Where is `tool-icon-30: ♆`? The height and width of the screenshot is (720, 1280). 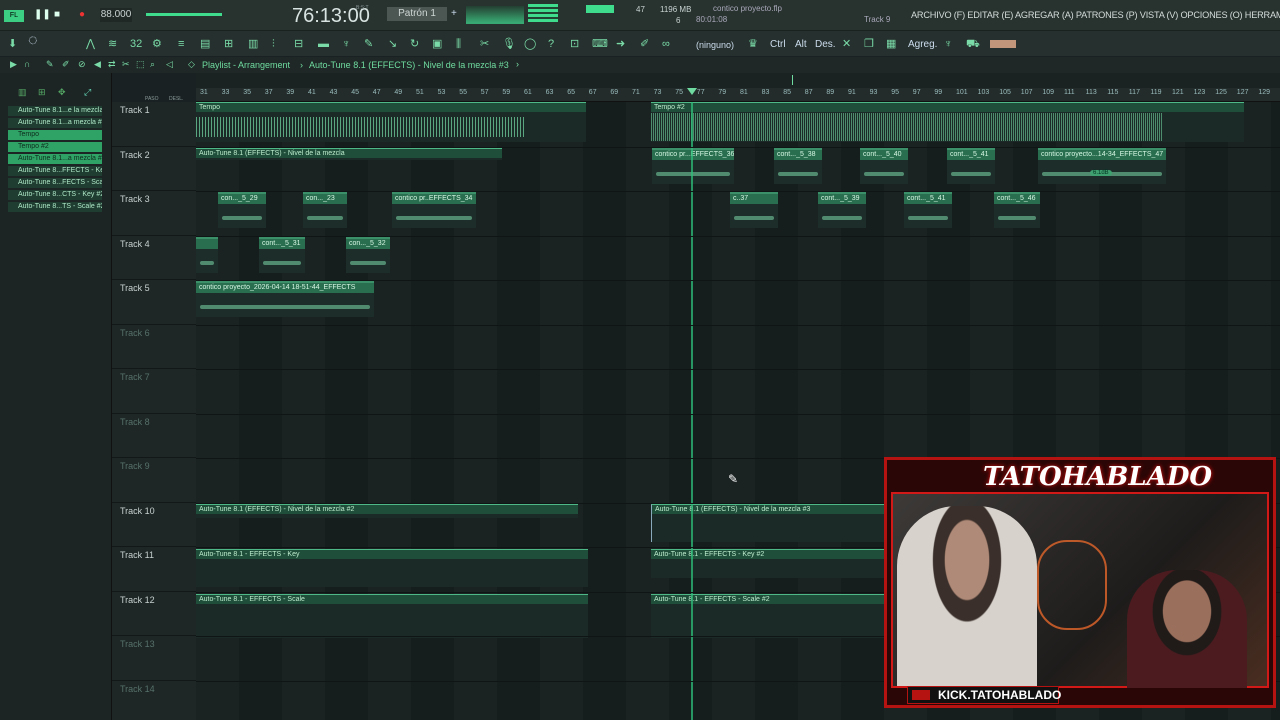 tool-icon-30: ♆ is located at coordinates (948, 44).